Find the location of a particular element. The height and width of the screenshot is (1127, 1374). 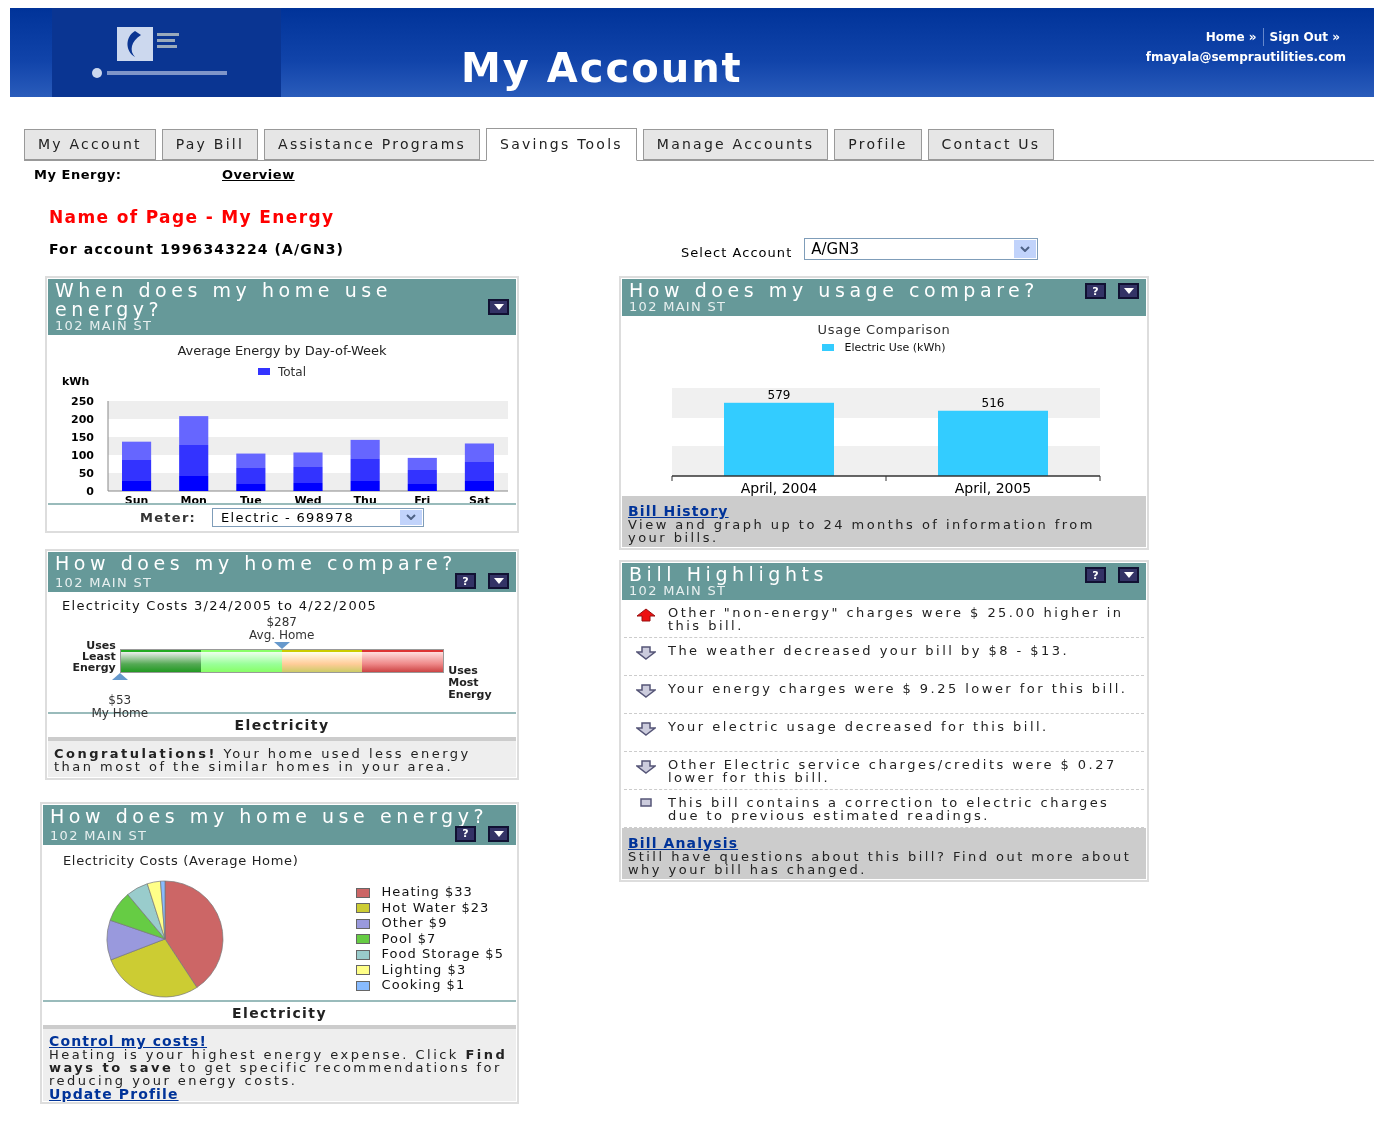

y-tick-label: 100 is located at coordinates (82, 455).